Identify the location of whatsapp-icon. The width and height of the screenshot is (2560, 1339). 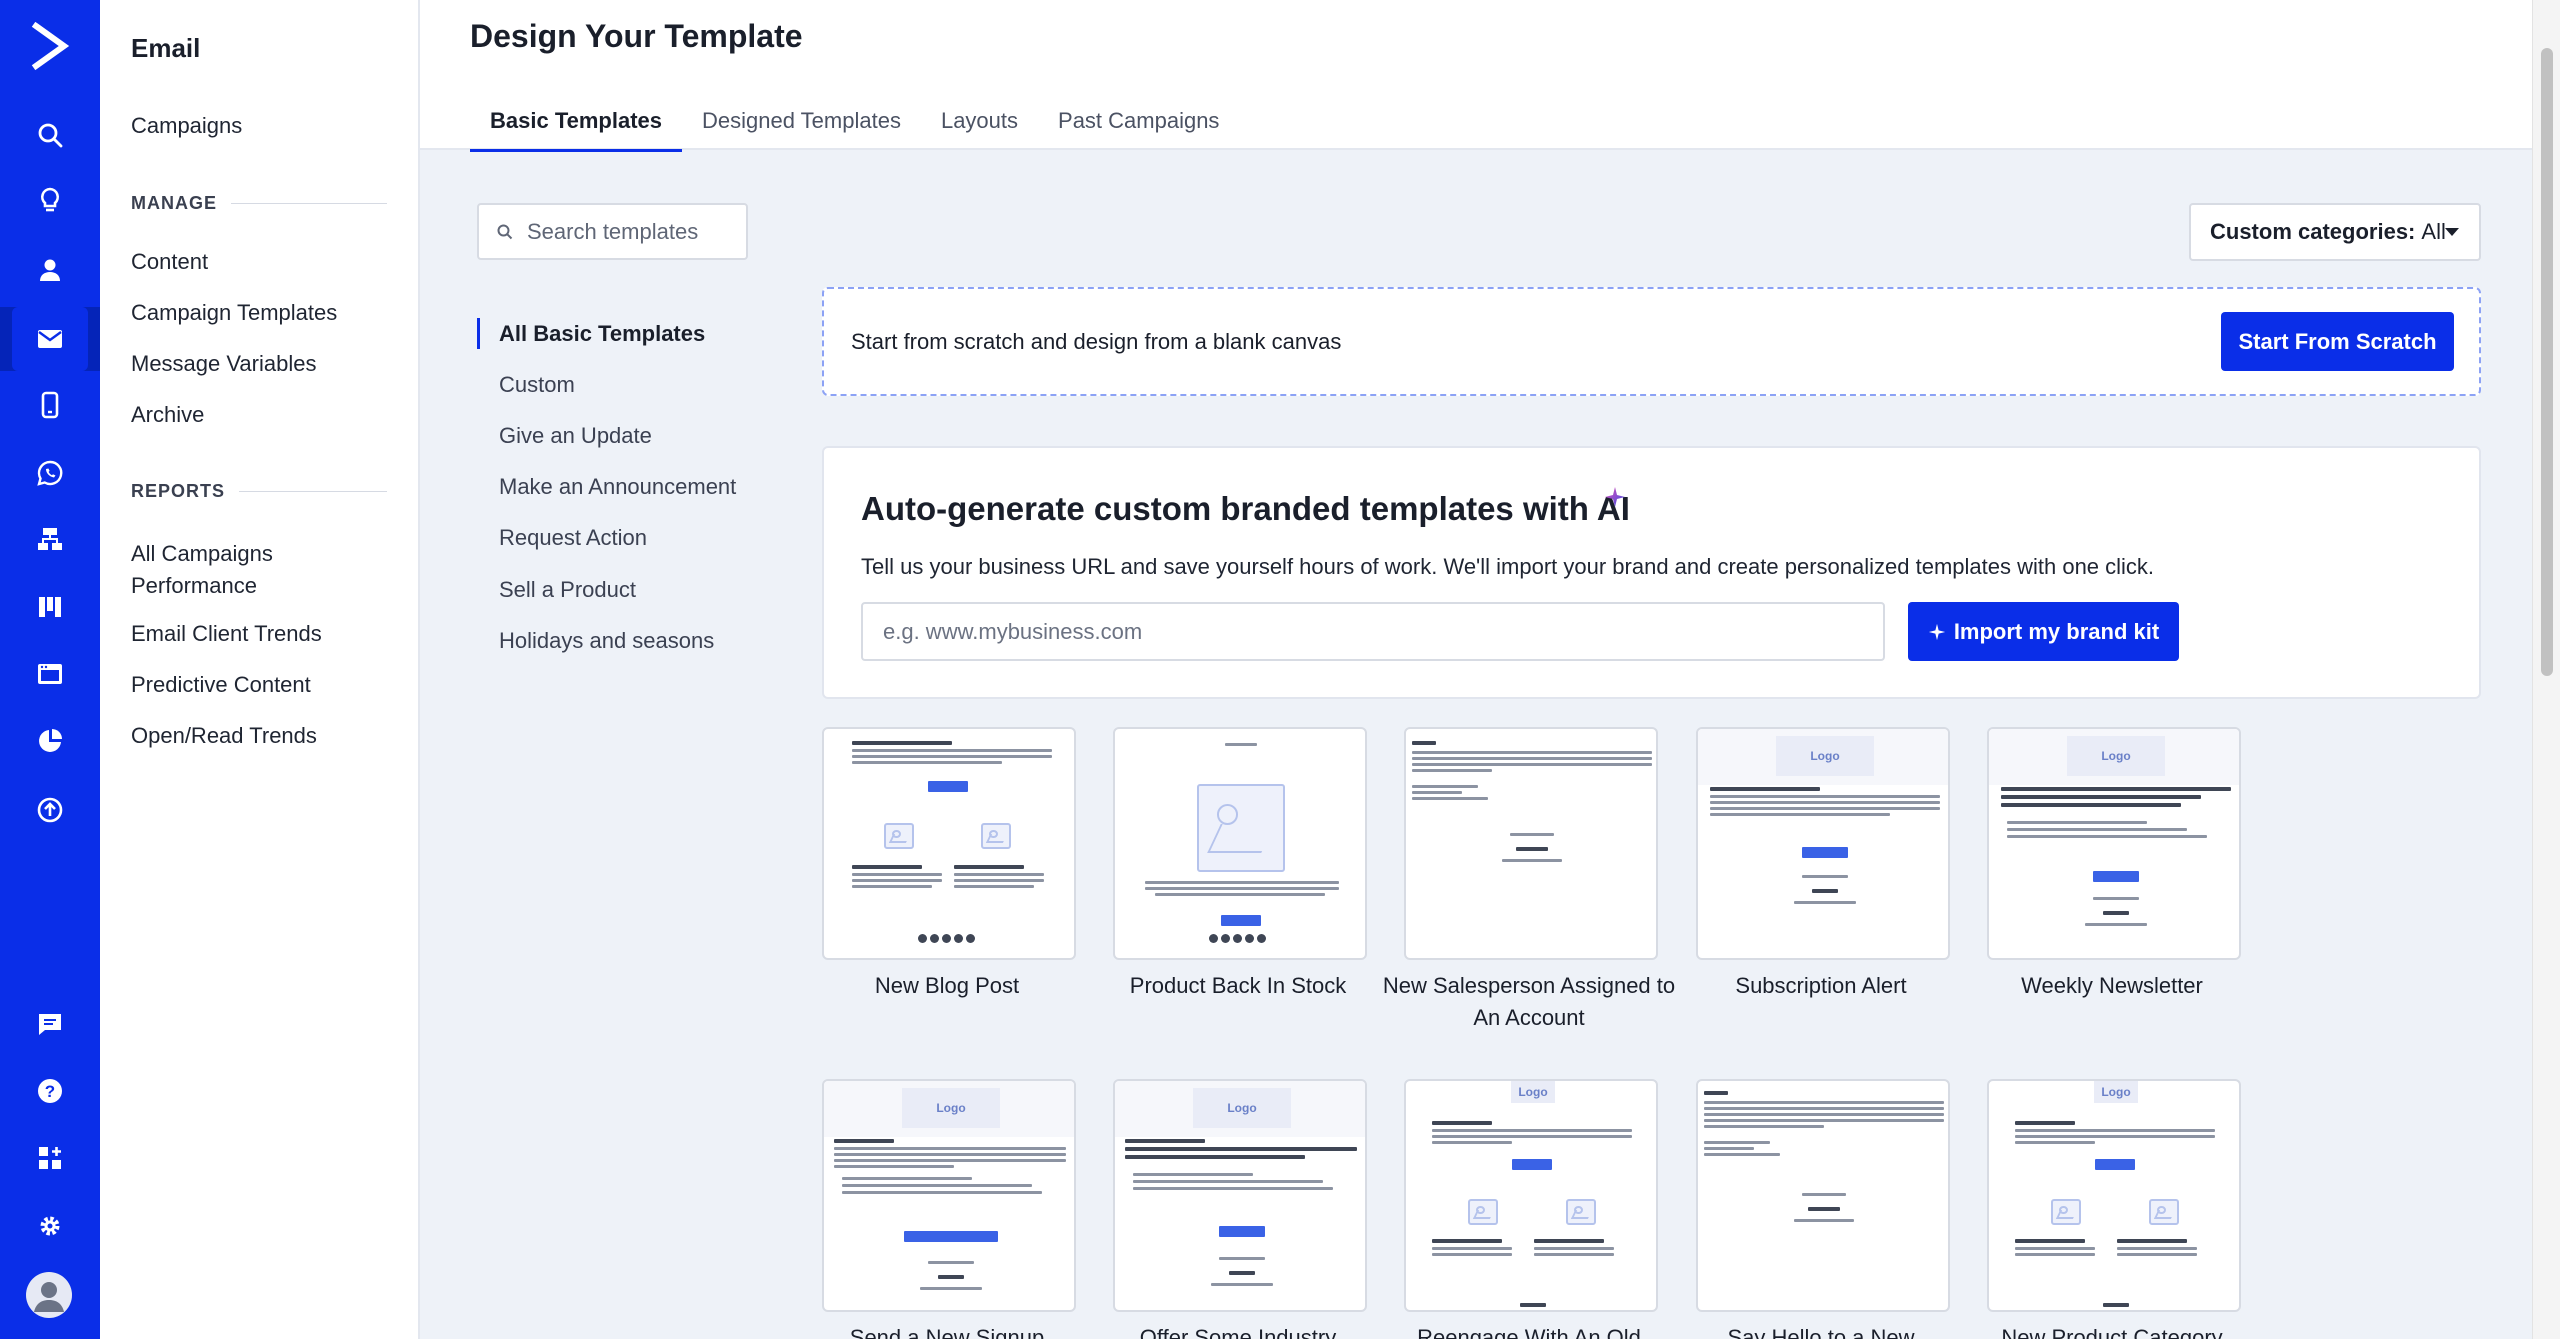
(50, 473).